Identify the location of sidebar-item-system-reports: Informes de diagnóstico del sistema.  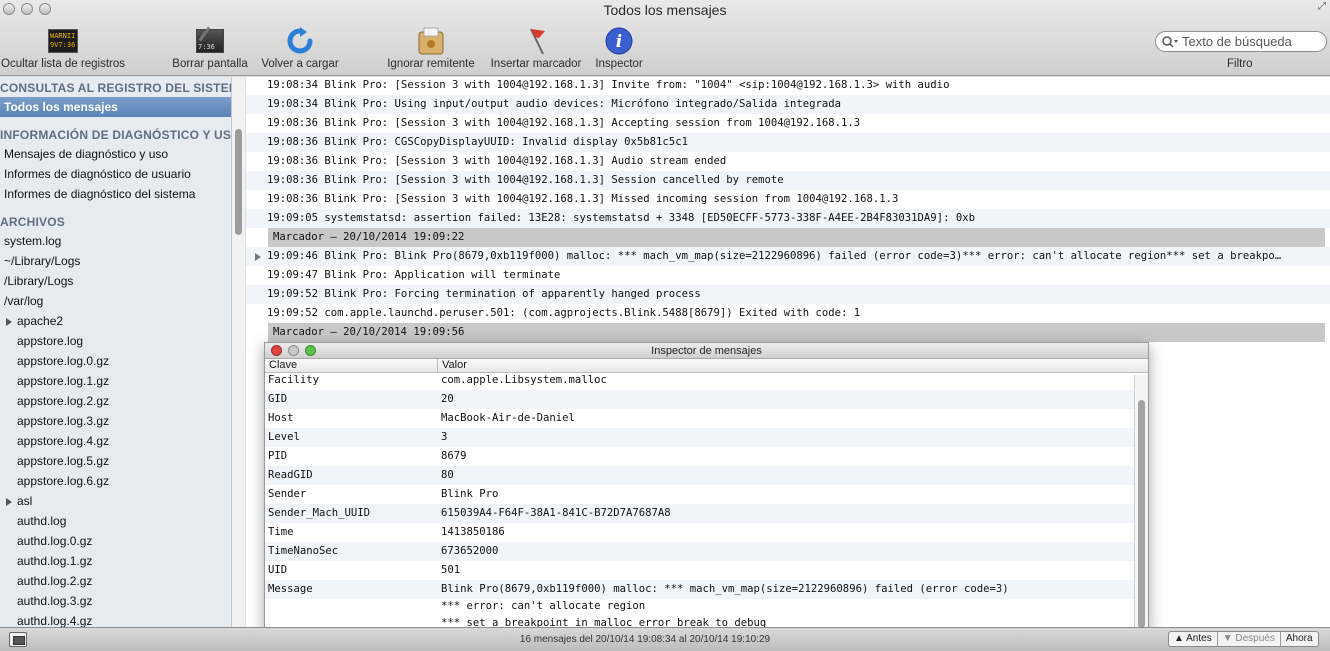
(115, 194).